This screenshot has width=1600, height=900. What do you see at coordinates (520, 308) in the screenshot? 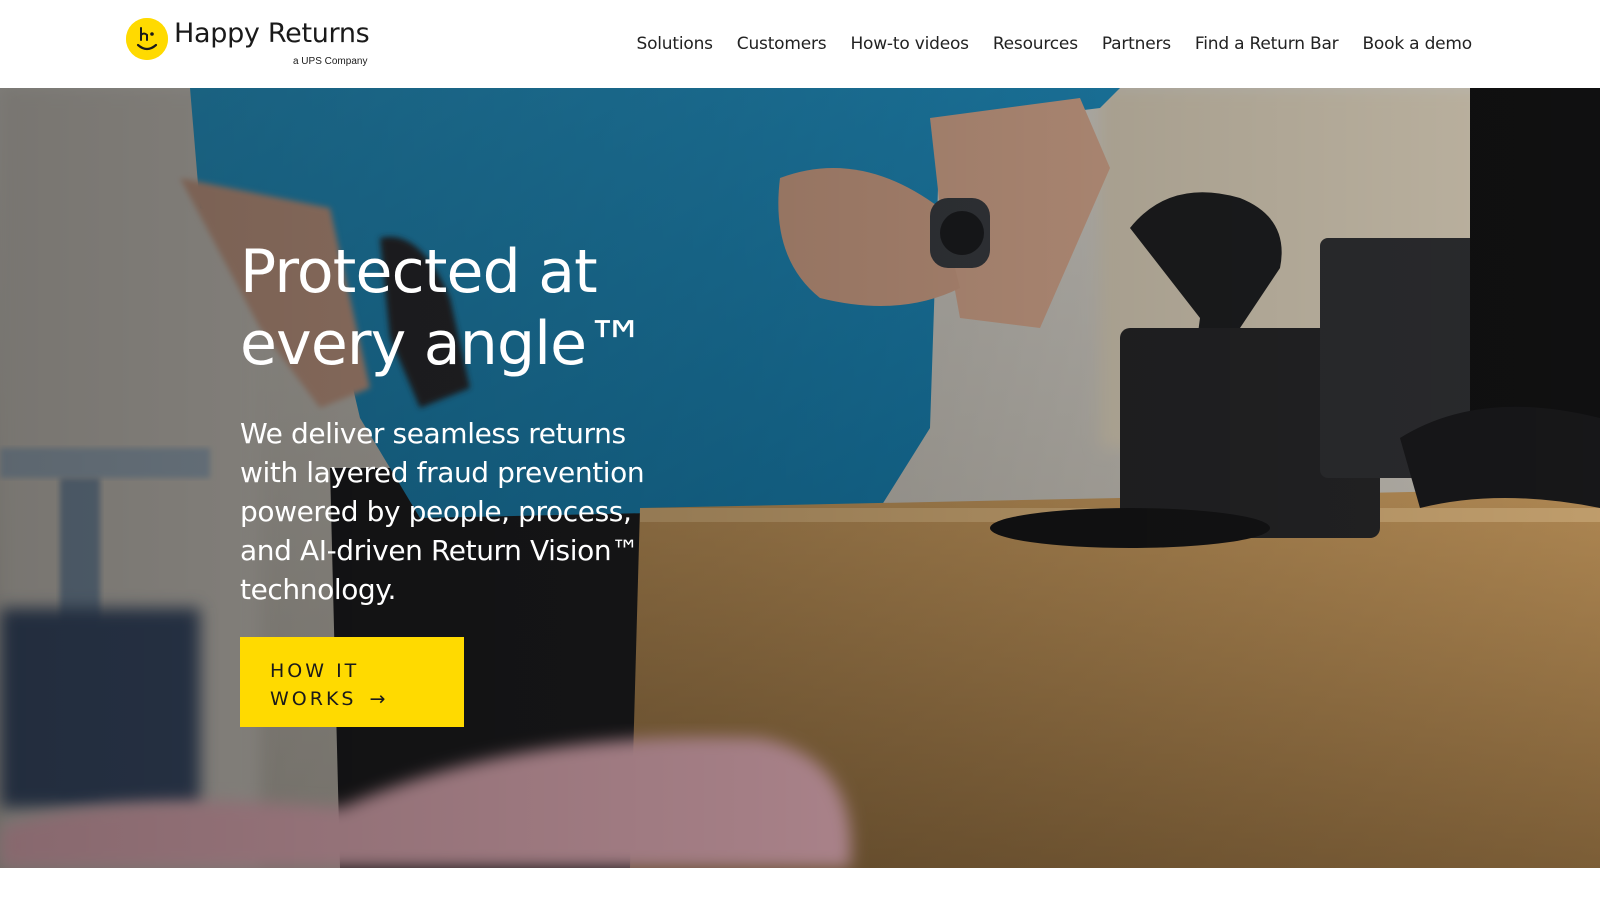
I see `hero-title: Protected at every angle™` at bounding box center [520, 308].